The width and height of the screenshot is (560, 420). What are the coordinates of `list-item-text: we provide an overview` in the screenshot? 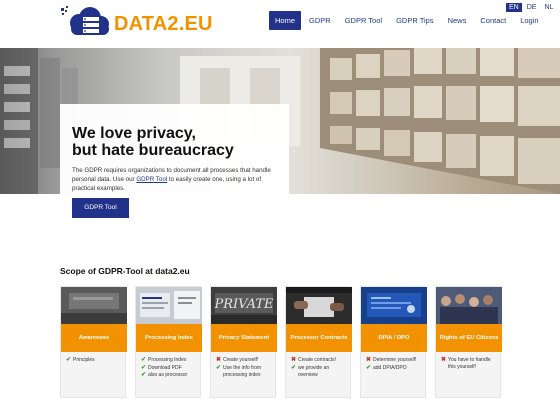 It's located at (314, 371).